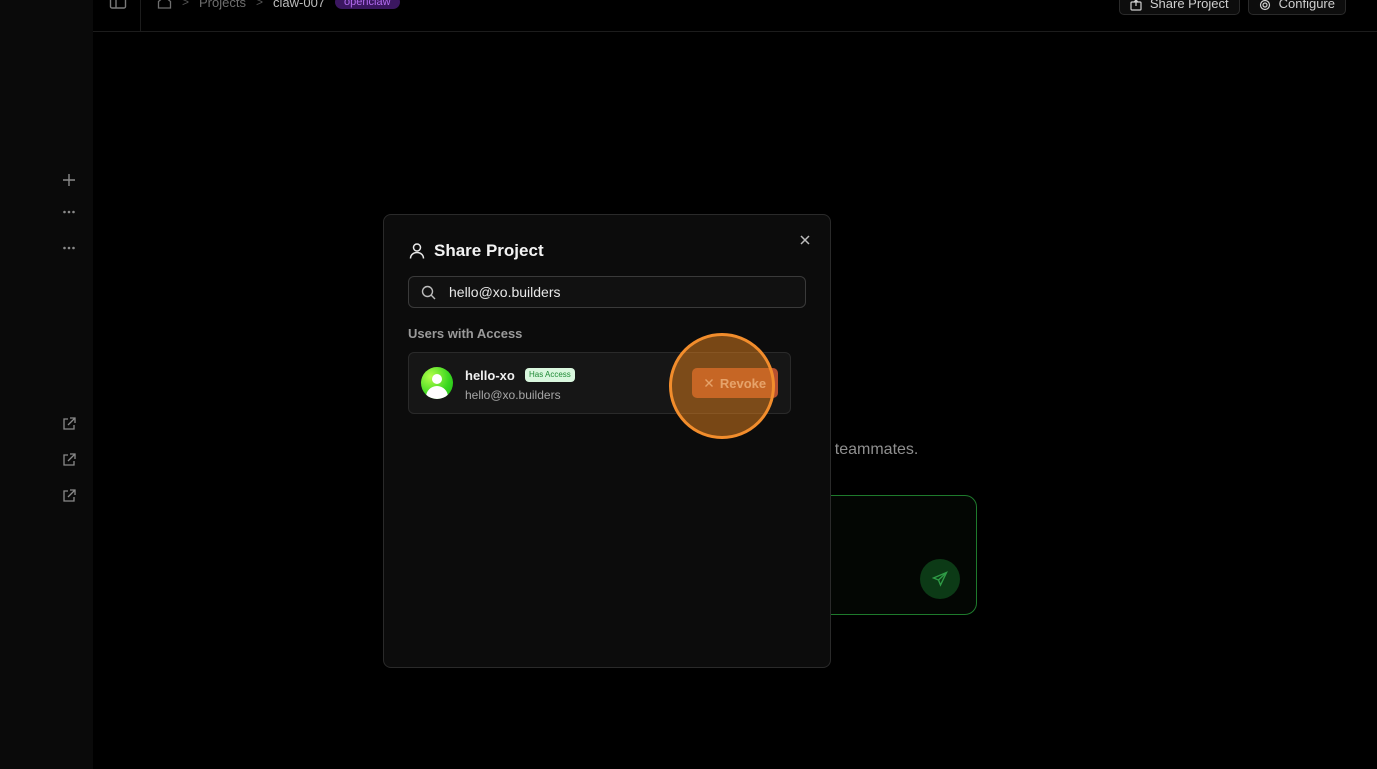  Describe the element at coordinates (437, 379) in the screenshot. I see `avatar-head` at that location.